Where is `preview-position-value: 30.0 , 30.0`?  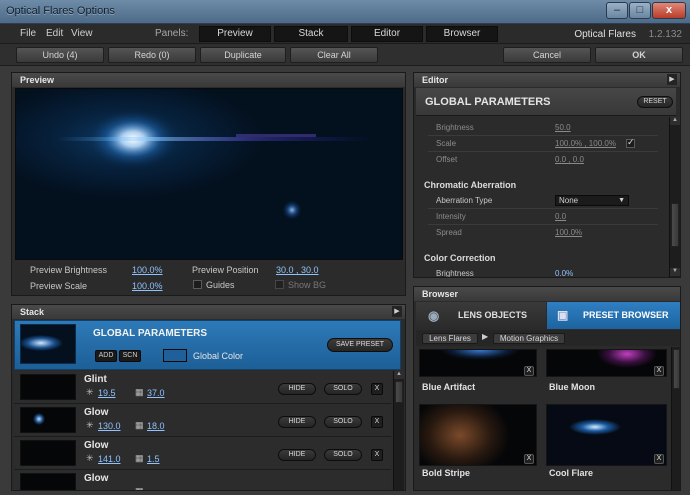
preview-position-value: 30.0 , 30.0 is located at coordinates (297, 270).